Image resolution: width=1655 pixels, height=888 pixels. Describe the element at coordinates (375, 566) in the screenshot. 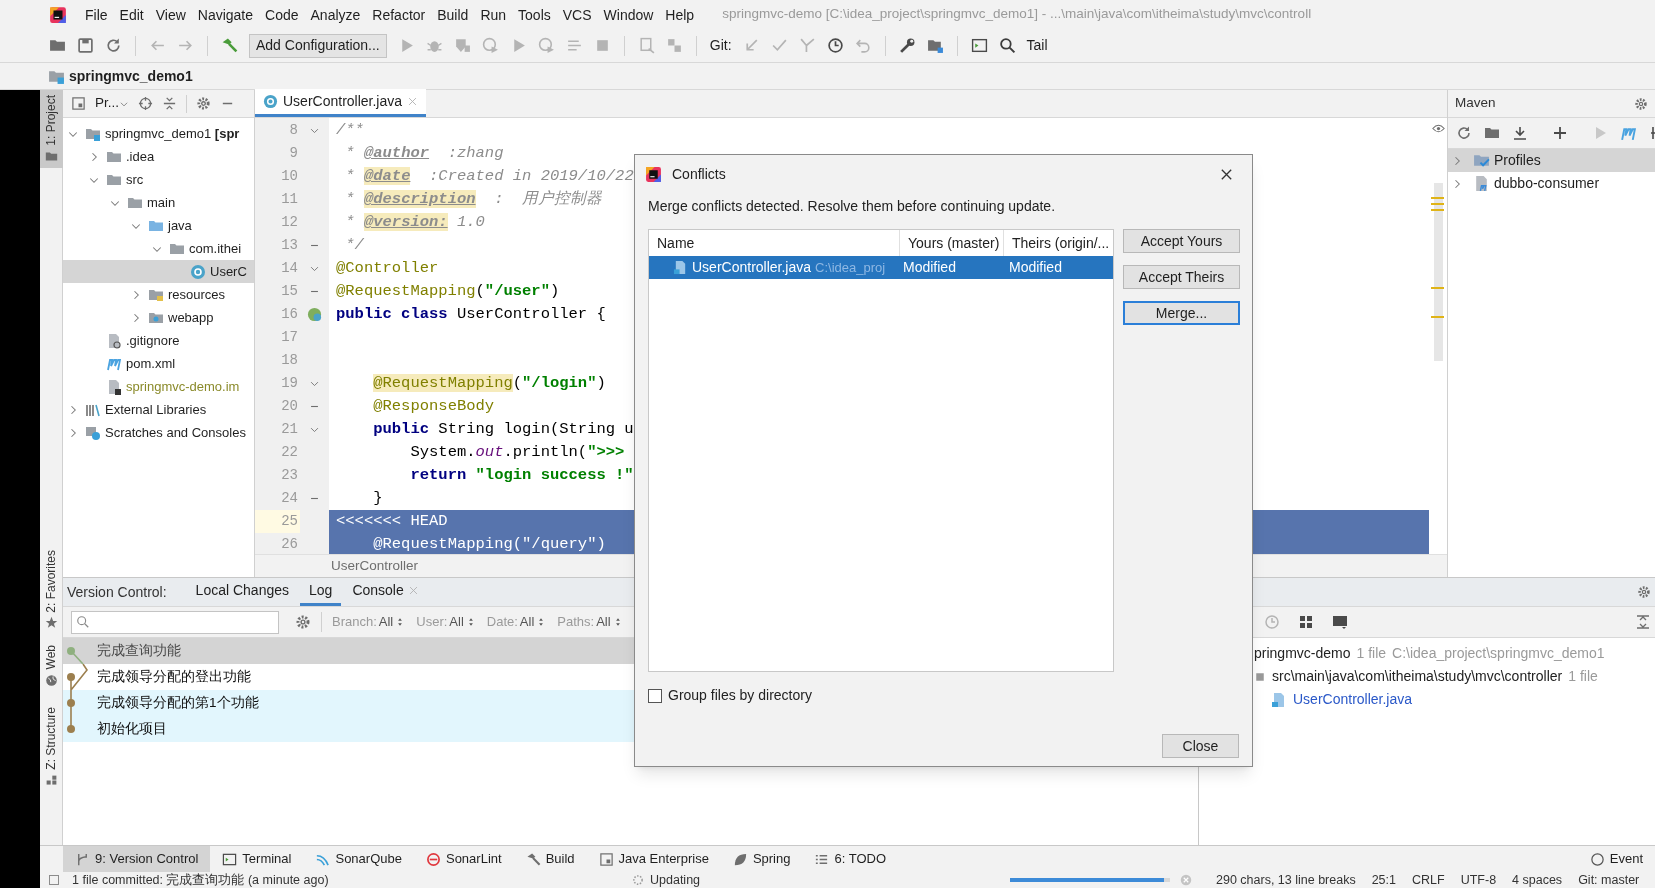

I see `breadcrumb-item: UserController` at that location.